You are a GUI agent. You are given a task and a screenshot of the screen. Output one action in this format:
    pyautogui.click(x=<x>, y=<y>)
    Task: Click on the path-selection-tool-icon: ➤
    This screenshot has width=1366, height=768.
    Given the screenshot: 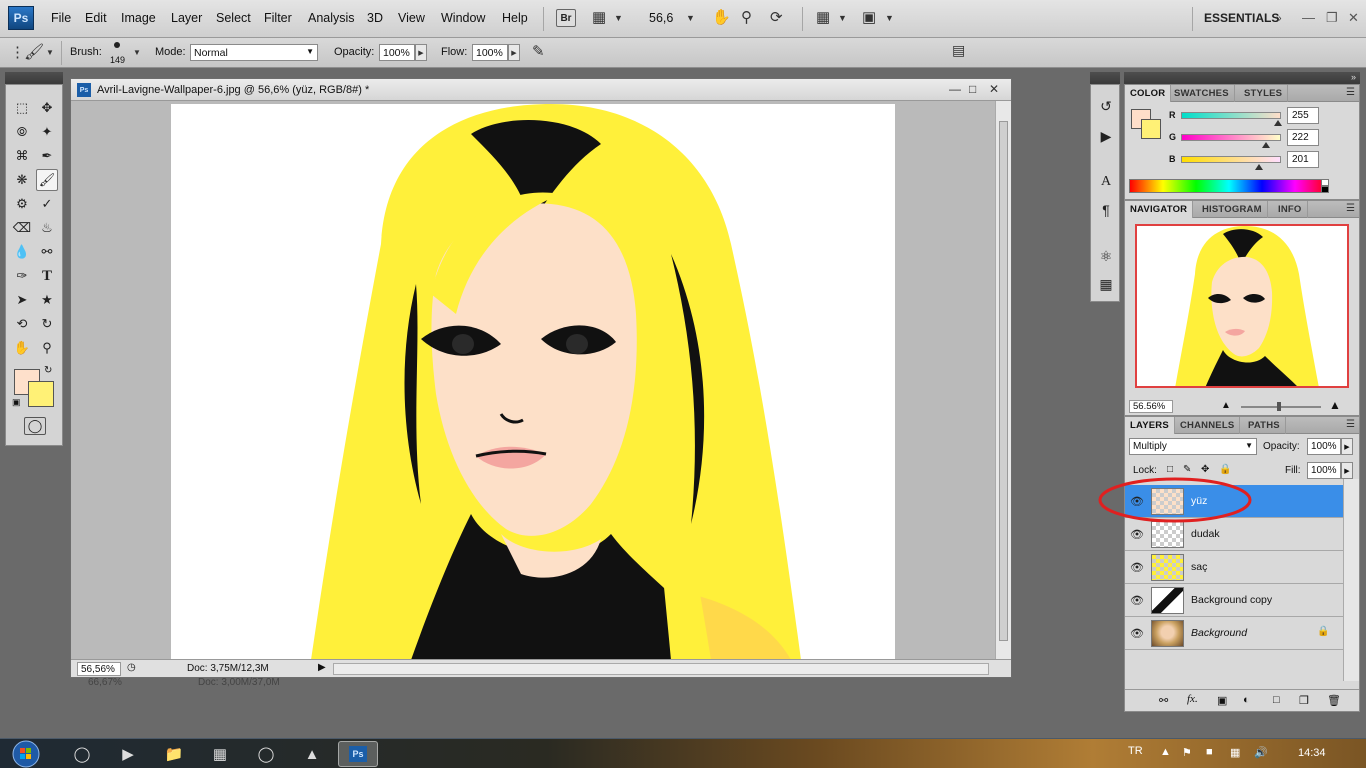 What is the action you would take?
    pyautogui.click(x=22, y=300)
    